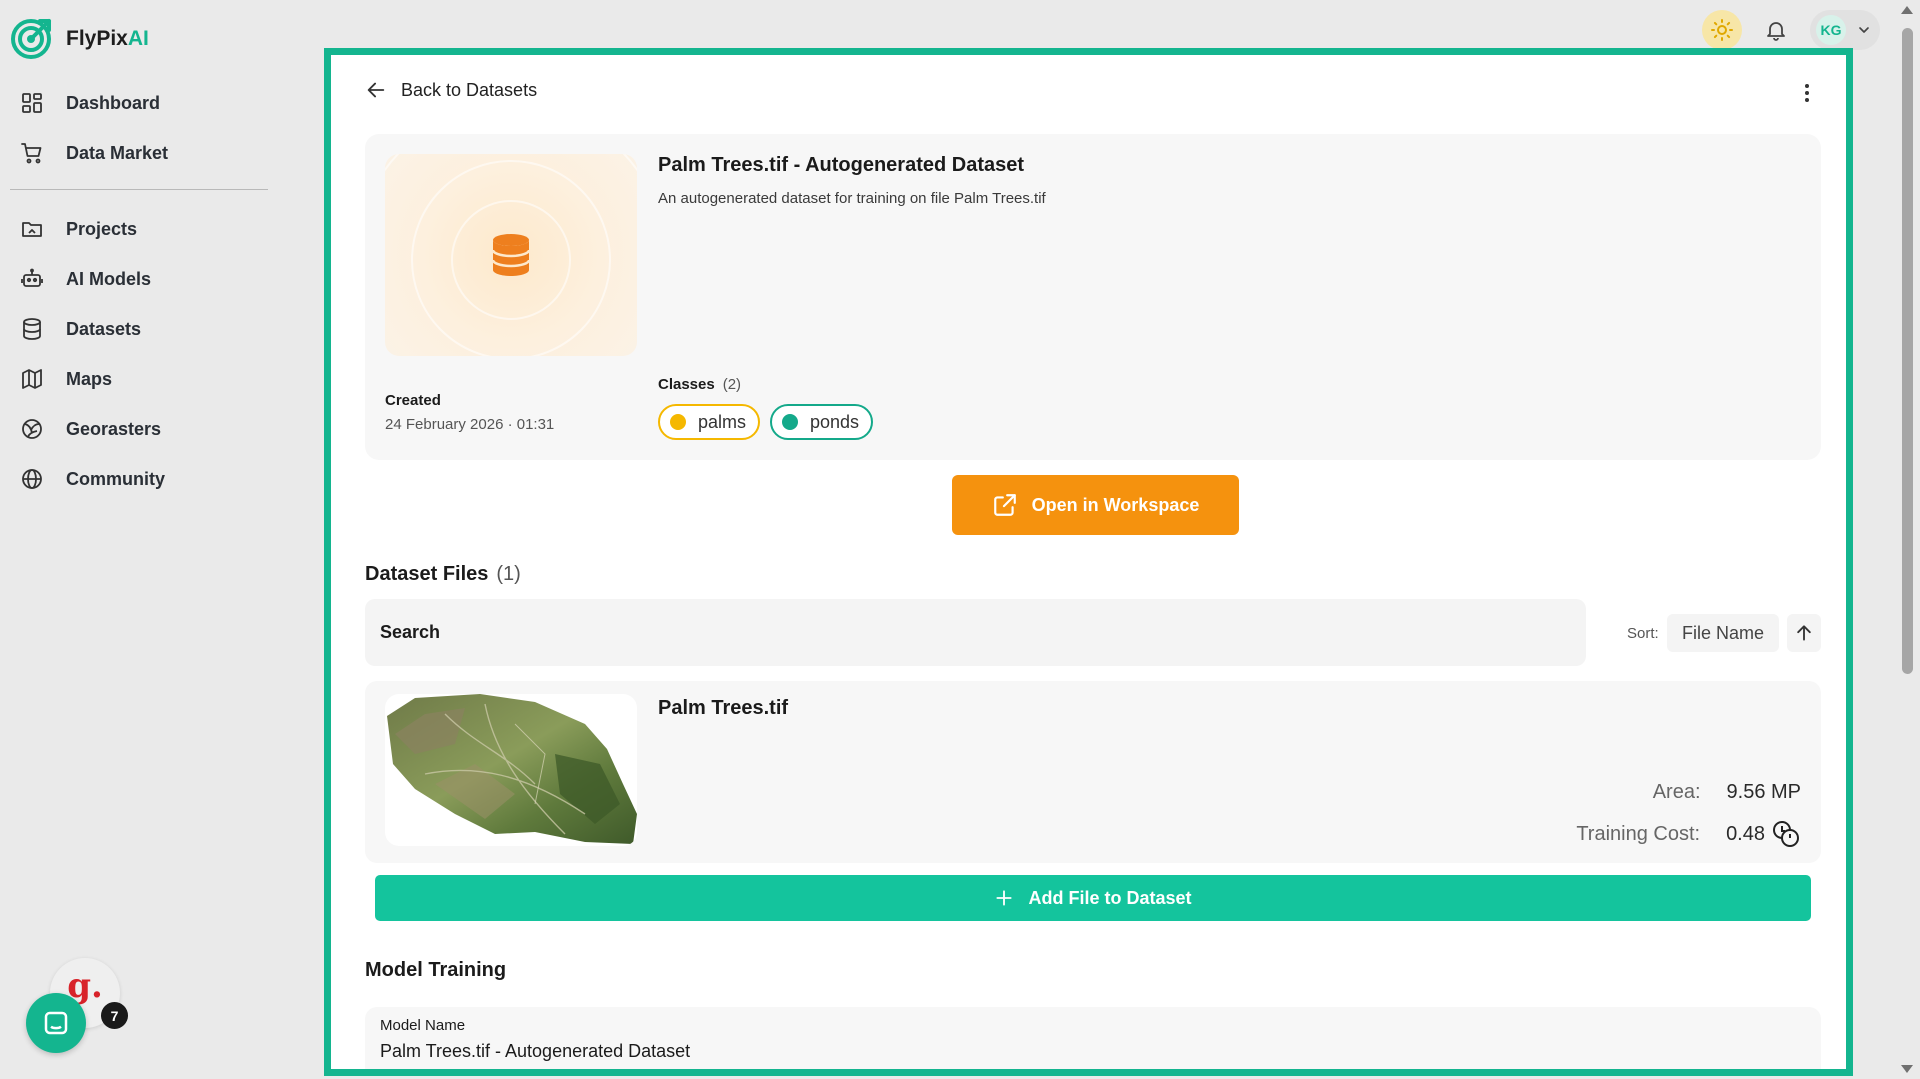 This screenshot has height=1079, width=1920. I want to click on aerial-image-thumbnail, so click(512, 769).